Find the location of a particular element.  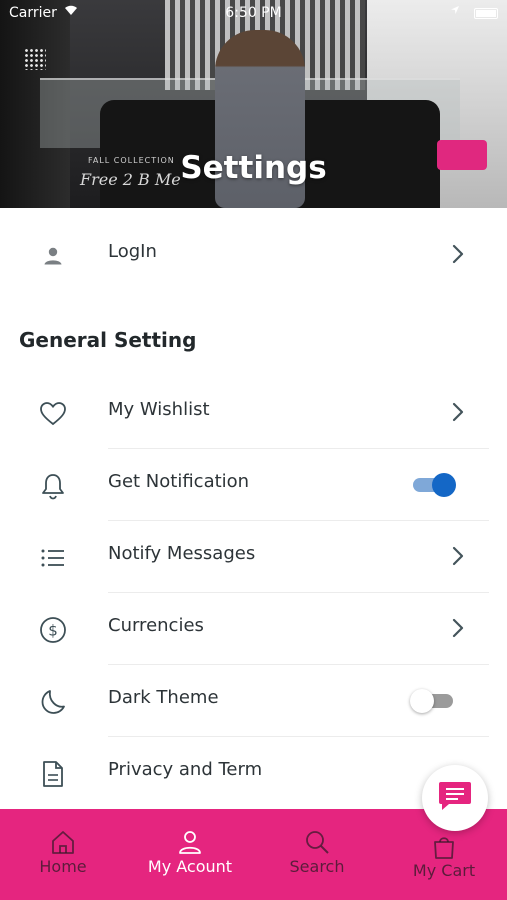

settings-item-dark-theme: Dark Theme is located at coordinates (253, 701).